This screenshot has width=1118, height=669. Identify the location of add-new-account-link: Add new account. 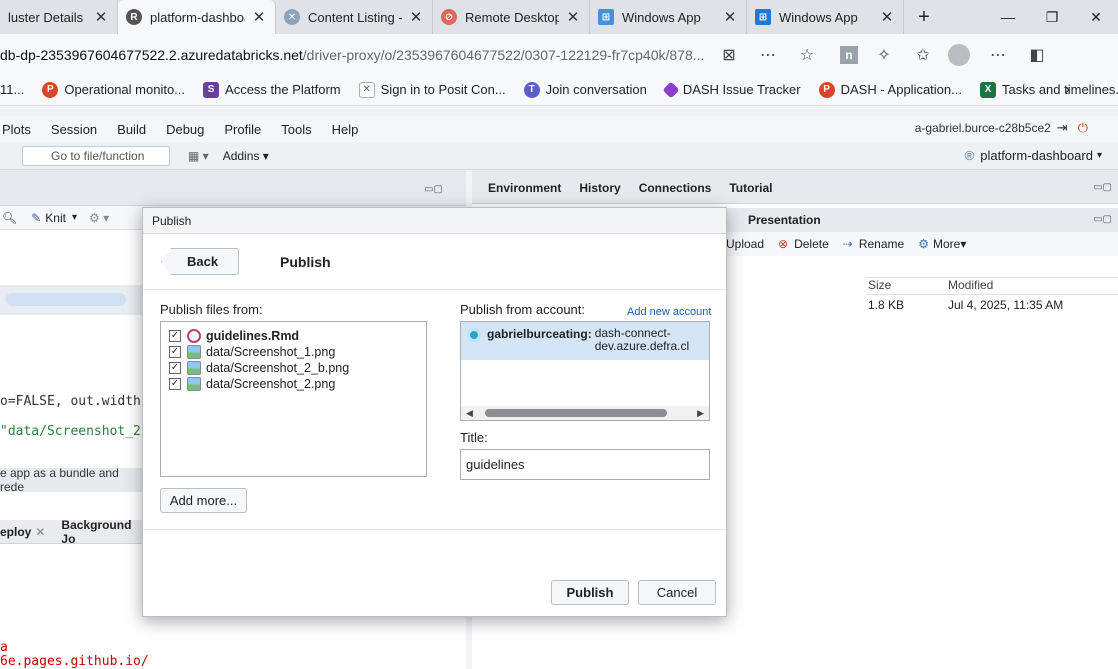
(669, 312).